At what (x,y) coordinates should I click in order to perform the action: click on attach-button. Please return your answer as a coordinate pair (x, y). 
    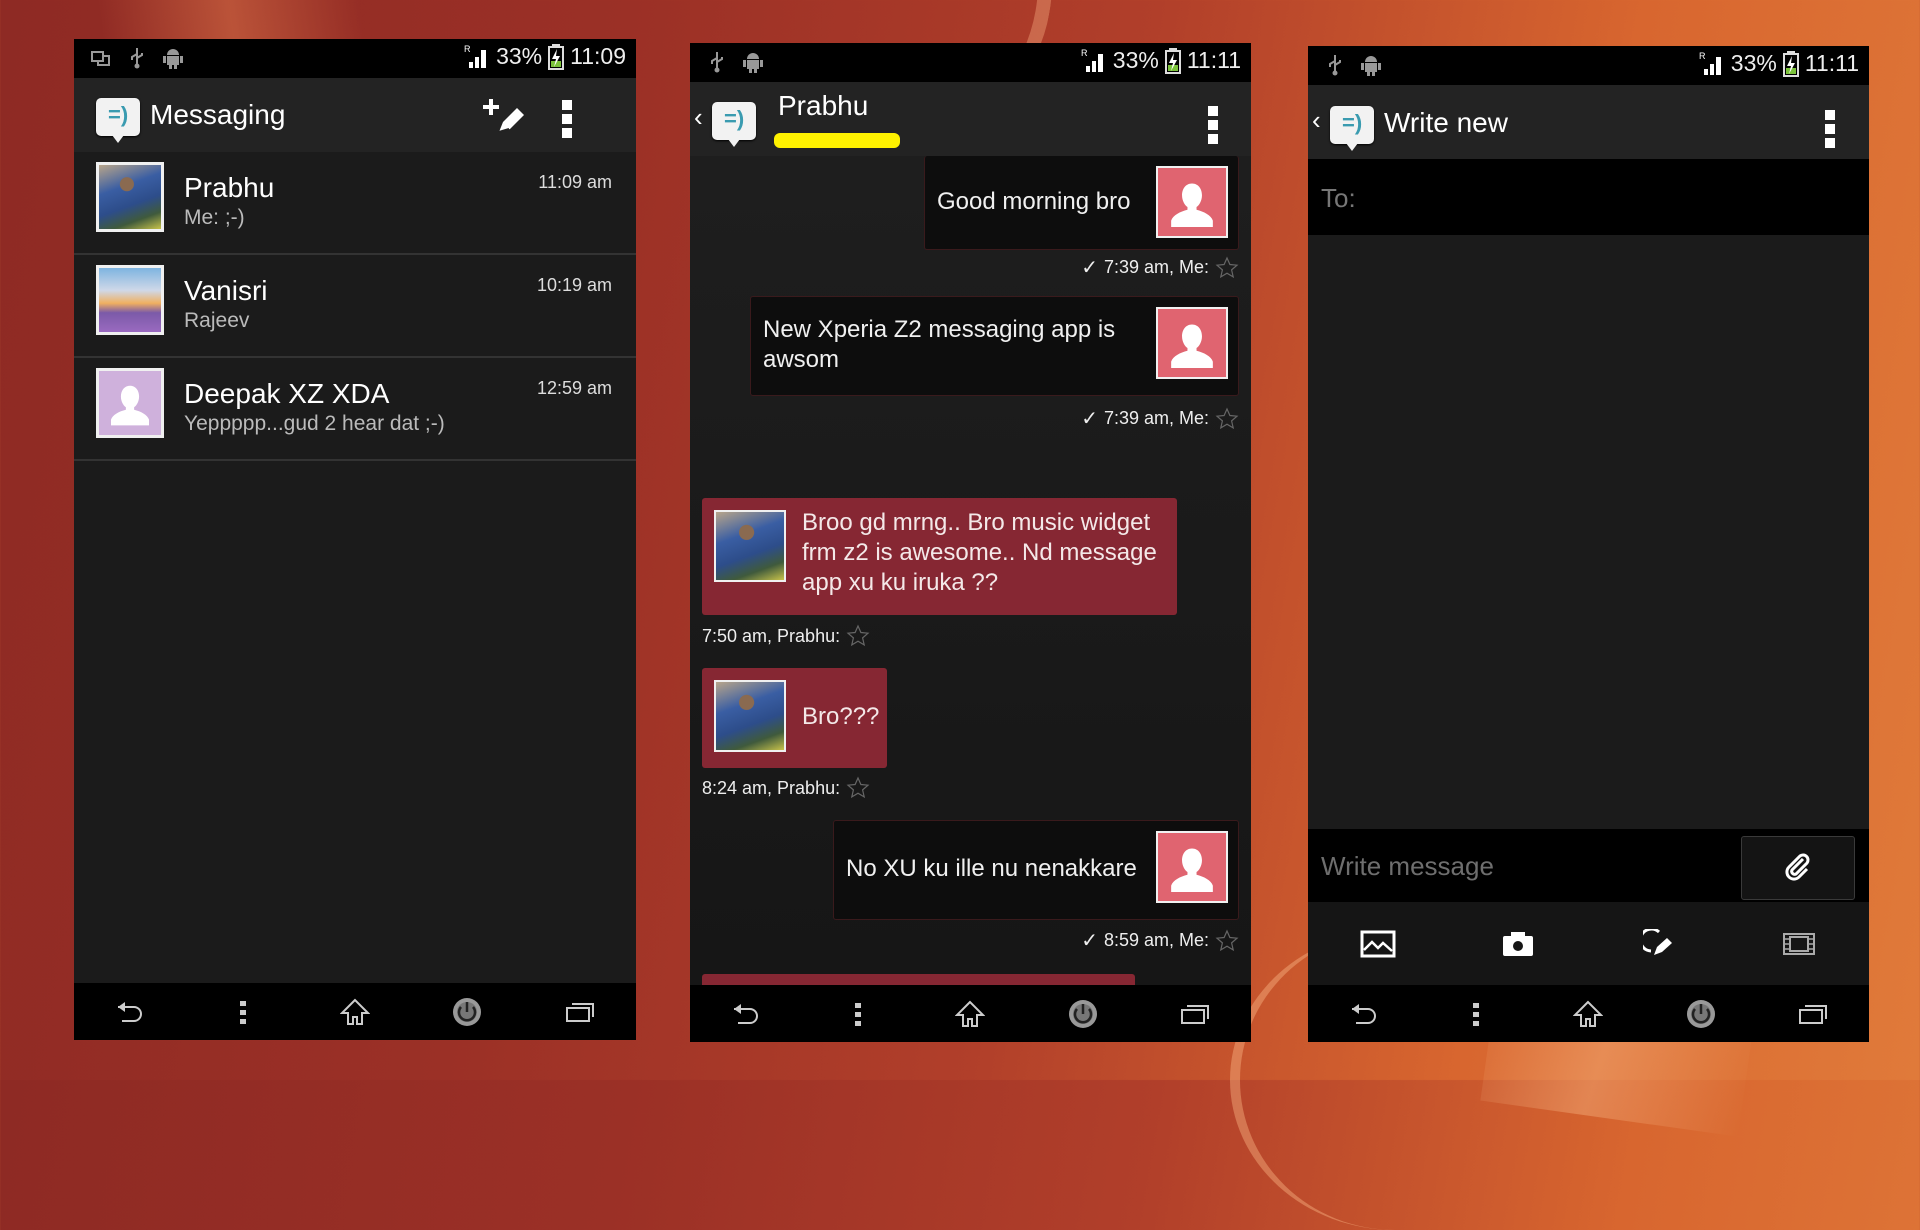
    Looking at the image, I should click on (1798, 868).